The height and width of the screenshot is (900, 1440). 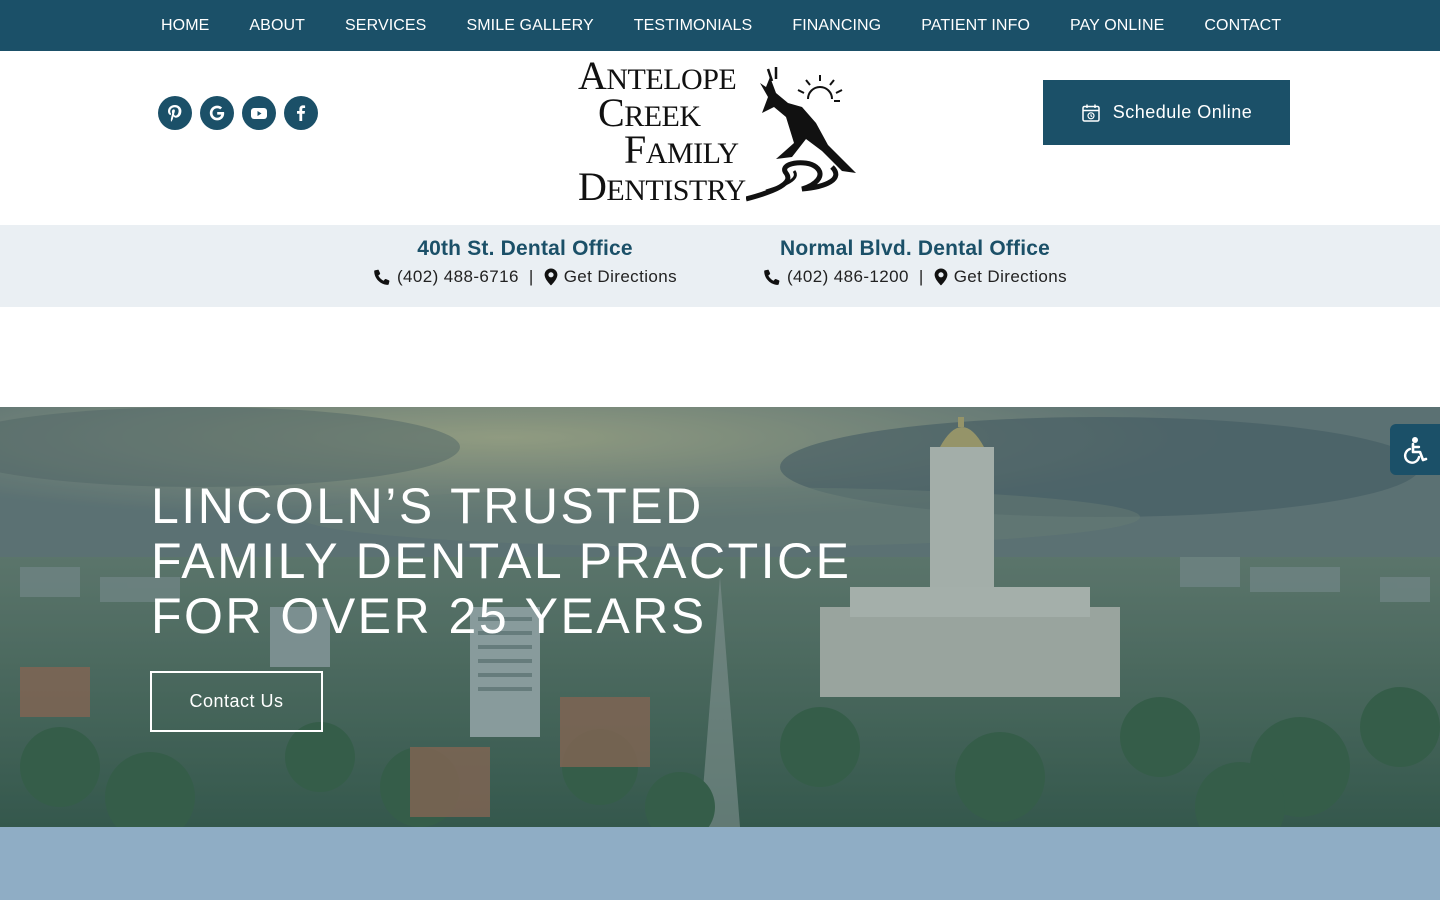 I want to click on office-contact-row: (402) 488-6716 | Get Directions, so click(x=525, y=277).